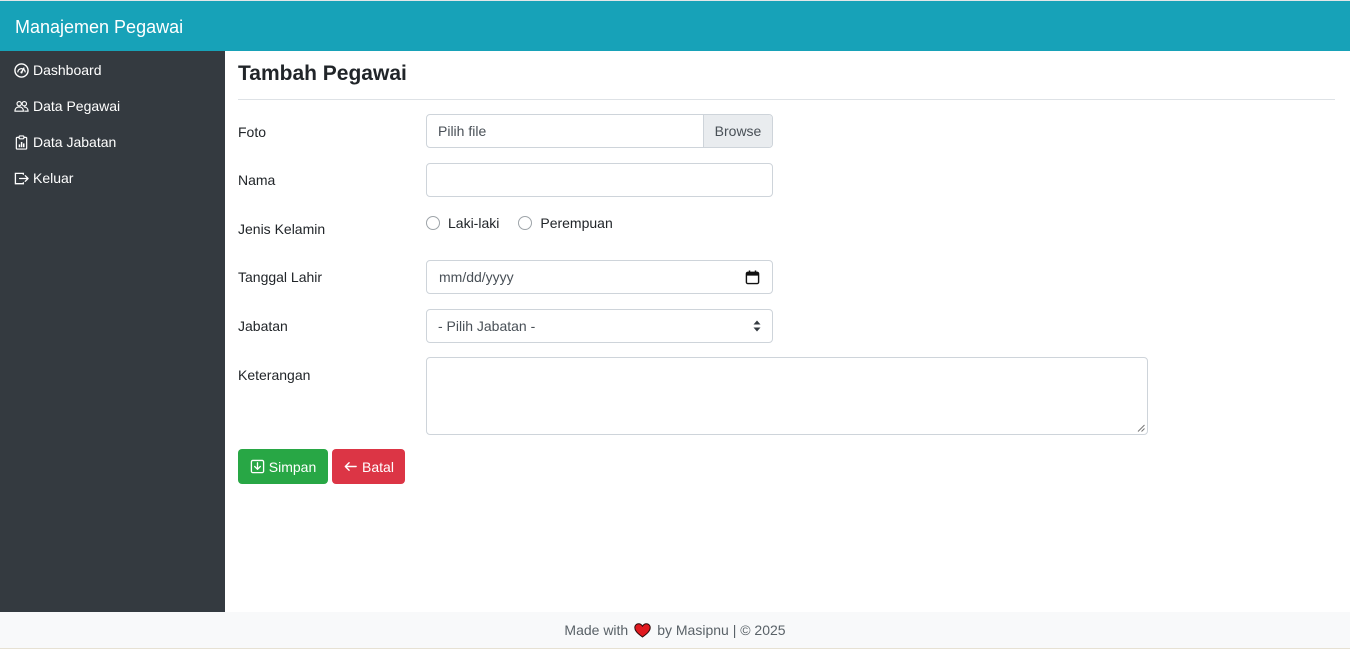  I want to click on jenis-kelamin-radio-group: Laki-laki Perempuan, so click(529, 223).